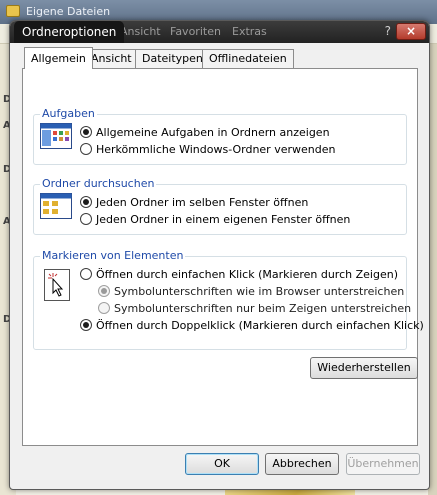 The width and height of the screenshot is (437, 495). Describe the element at coordinates (68, 11) in the screenshot. I see `background-window-title: Eigene Dateien` at that location.